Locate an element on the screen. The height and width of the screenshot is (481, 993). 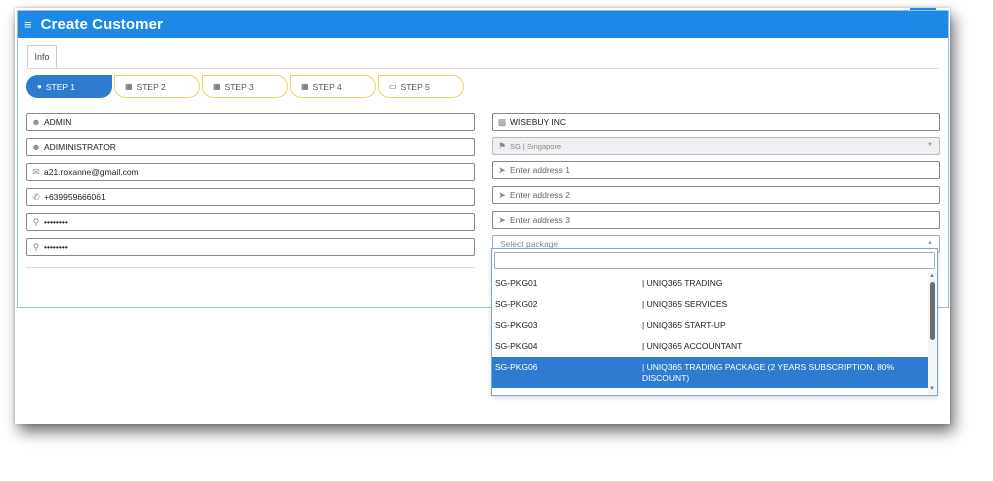
phone-value: +639959666061 is located at coordinates (75, 197).